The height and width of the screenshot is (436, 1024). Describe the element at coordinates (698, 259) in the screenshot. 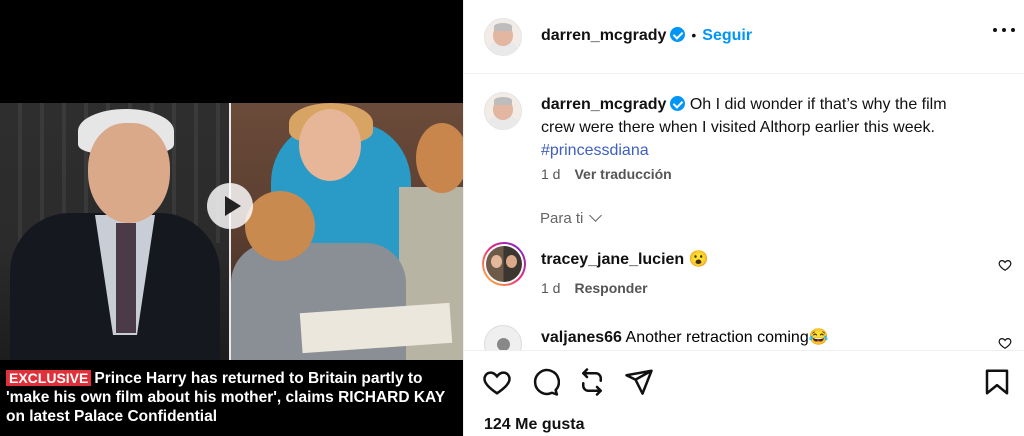

I see `comment-text: 😮` at that location.